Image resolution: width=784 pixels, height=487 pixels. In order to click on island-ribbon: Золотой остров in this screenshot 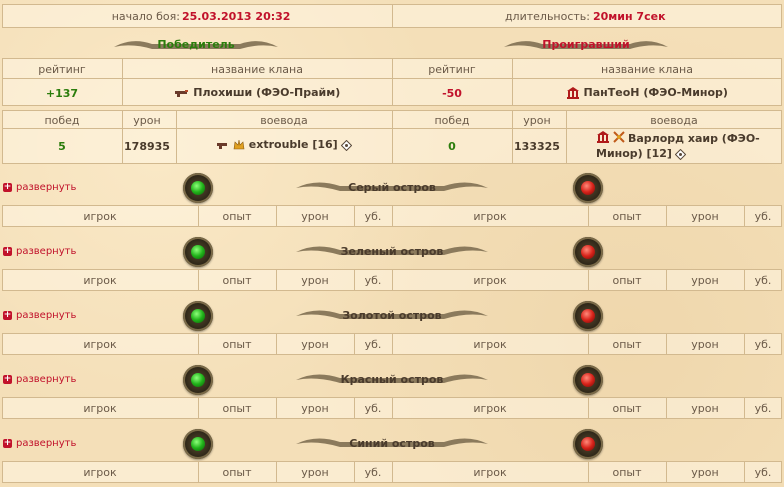, I will do `click(392, 315)`.